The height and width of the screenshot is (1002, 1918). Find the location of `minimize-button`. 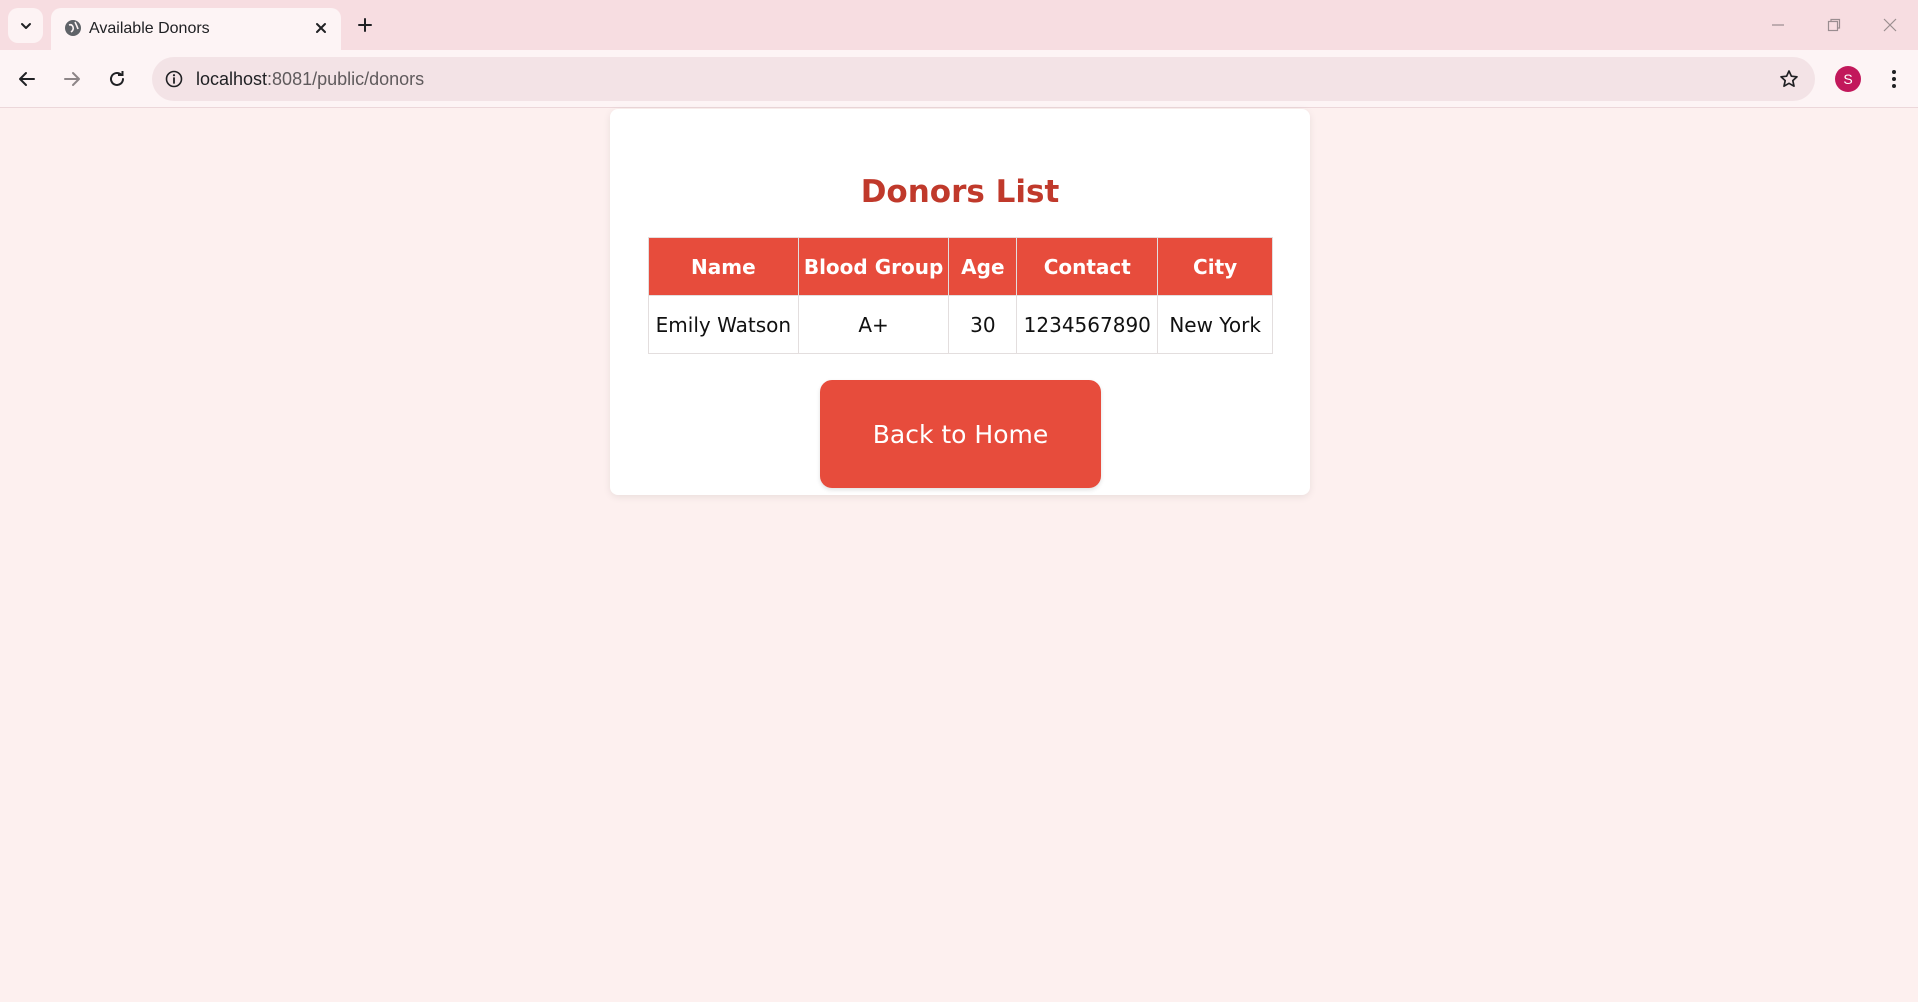

minimize-button is located at coordinates (1778, 25).